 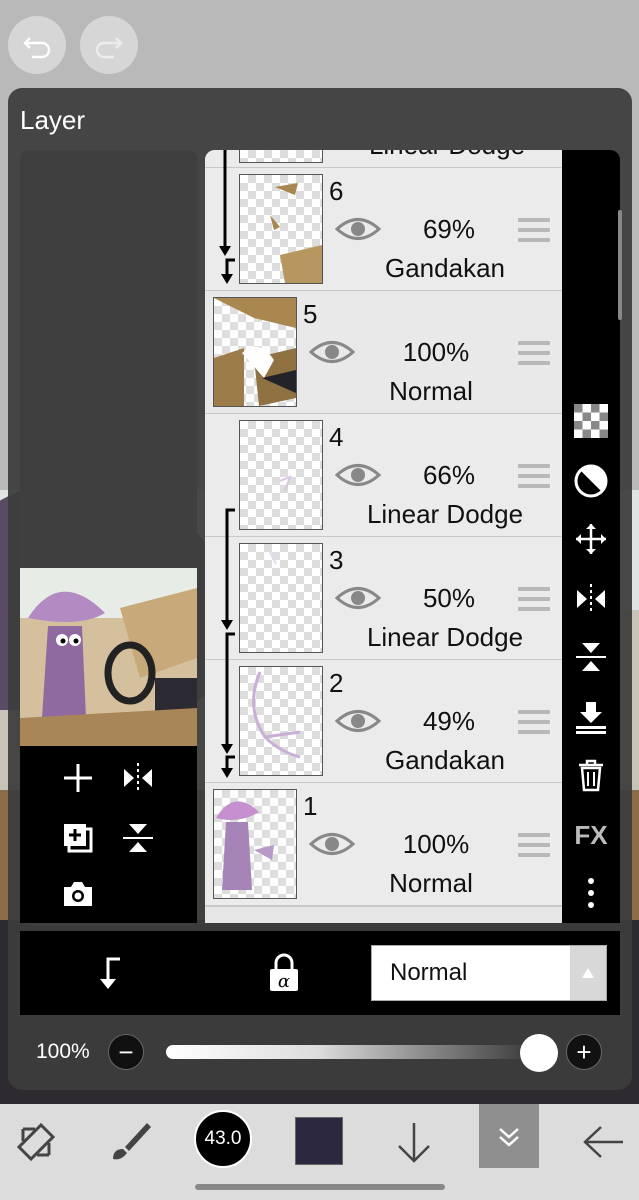 I want to click on layer-row: 4 66% Linear Dodge, so click(x=383, y=476).